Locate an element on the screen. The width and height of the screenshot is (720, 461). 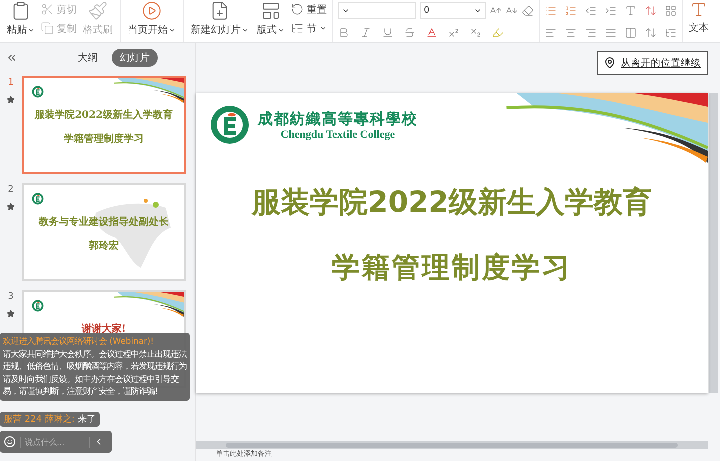
school-name-english: Chengdu Textile College is located at coordinates (338, 134).